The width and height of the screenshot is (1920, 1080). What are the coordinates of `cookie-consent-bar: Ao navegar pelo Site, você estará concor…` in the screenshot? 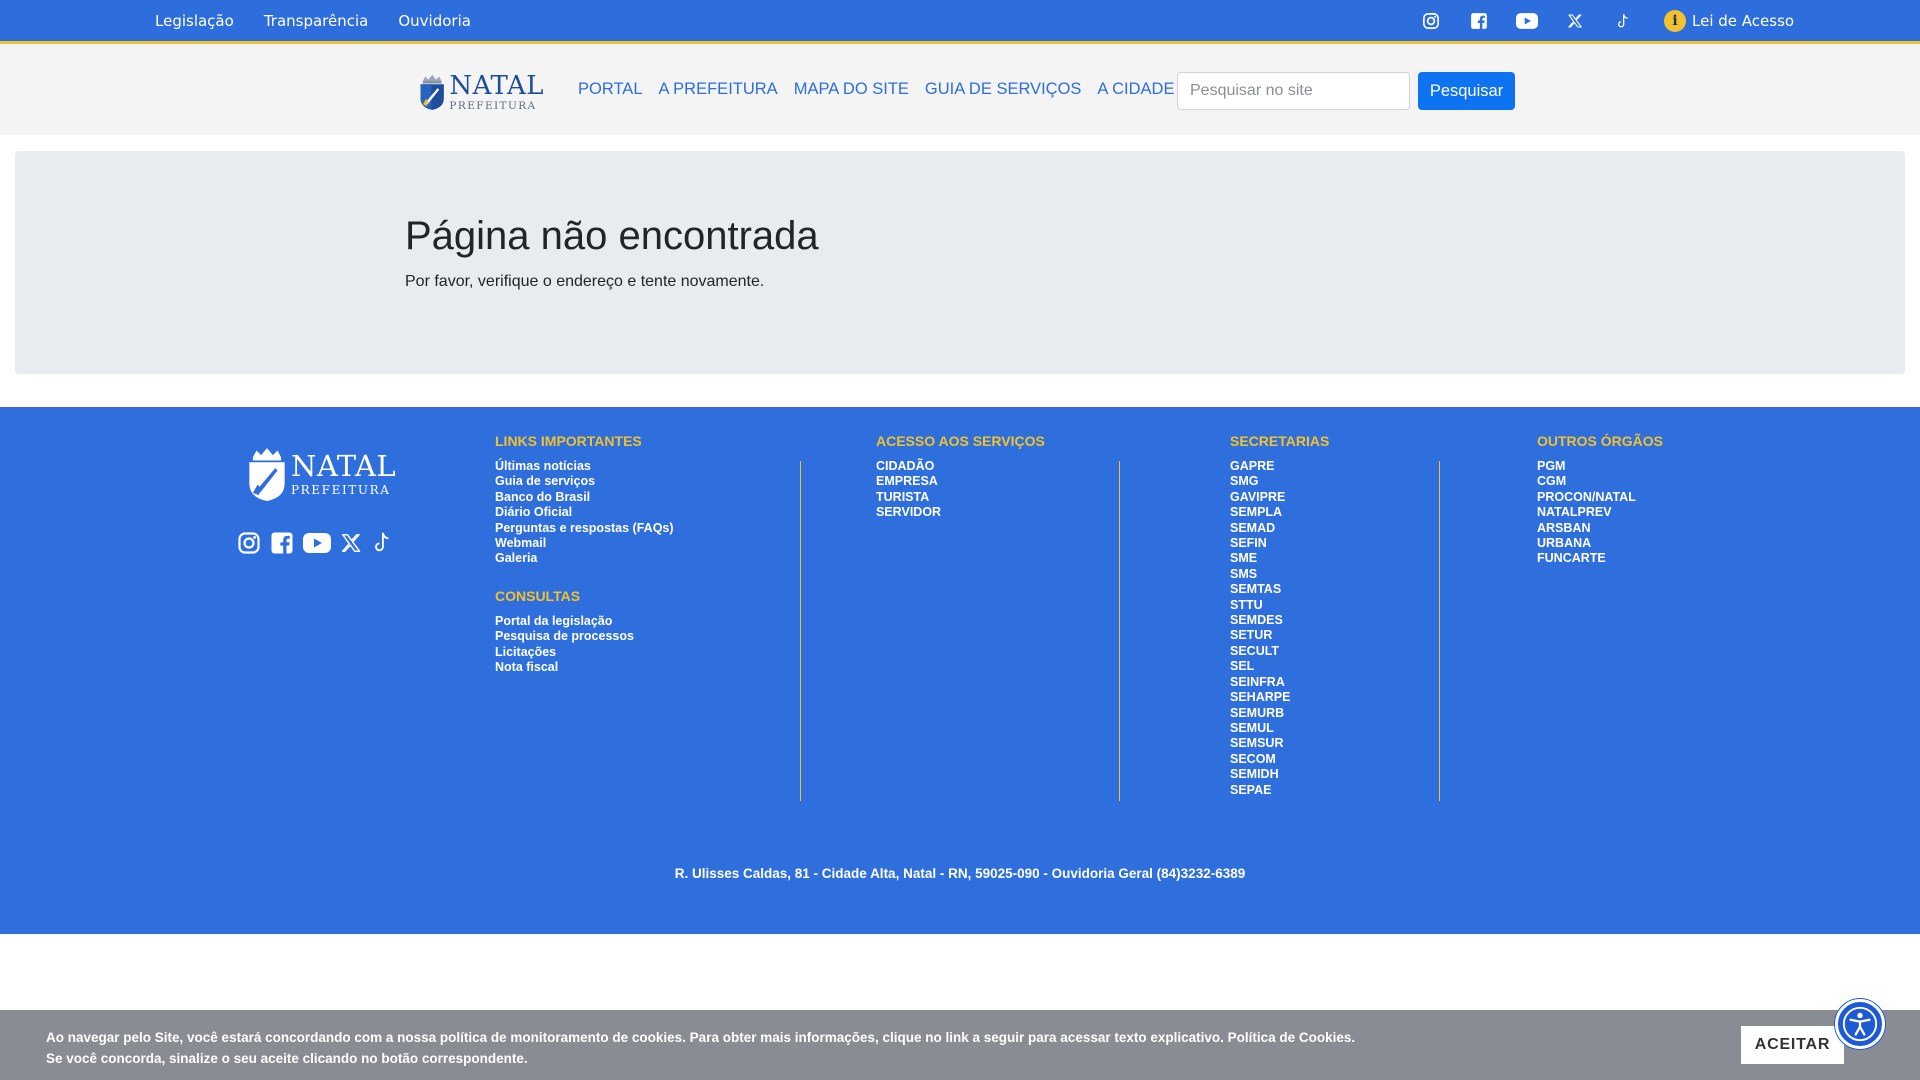 It's located at (960, 1045).